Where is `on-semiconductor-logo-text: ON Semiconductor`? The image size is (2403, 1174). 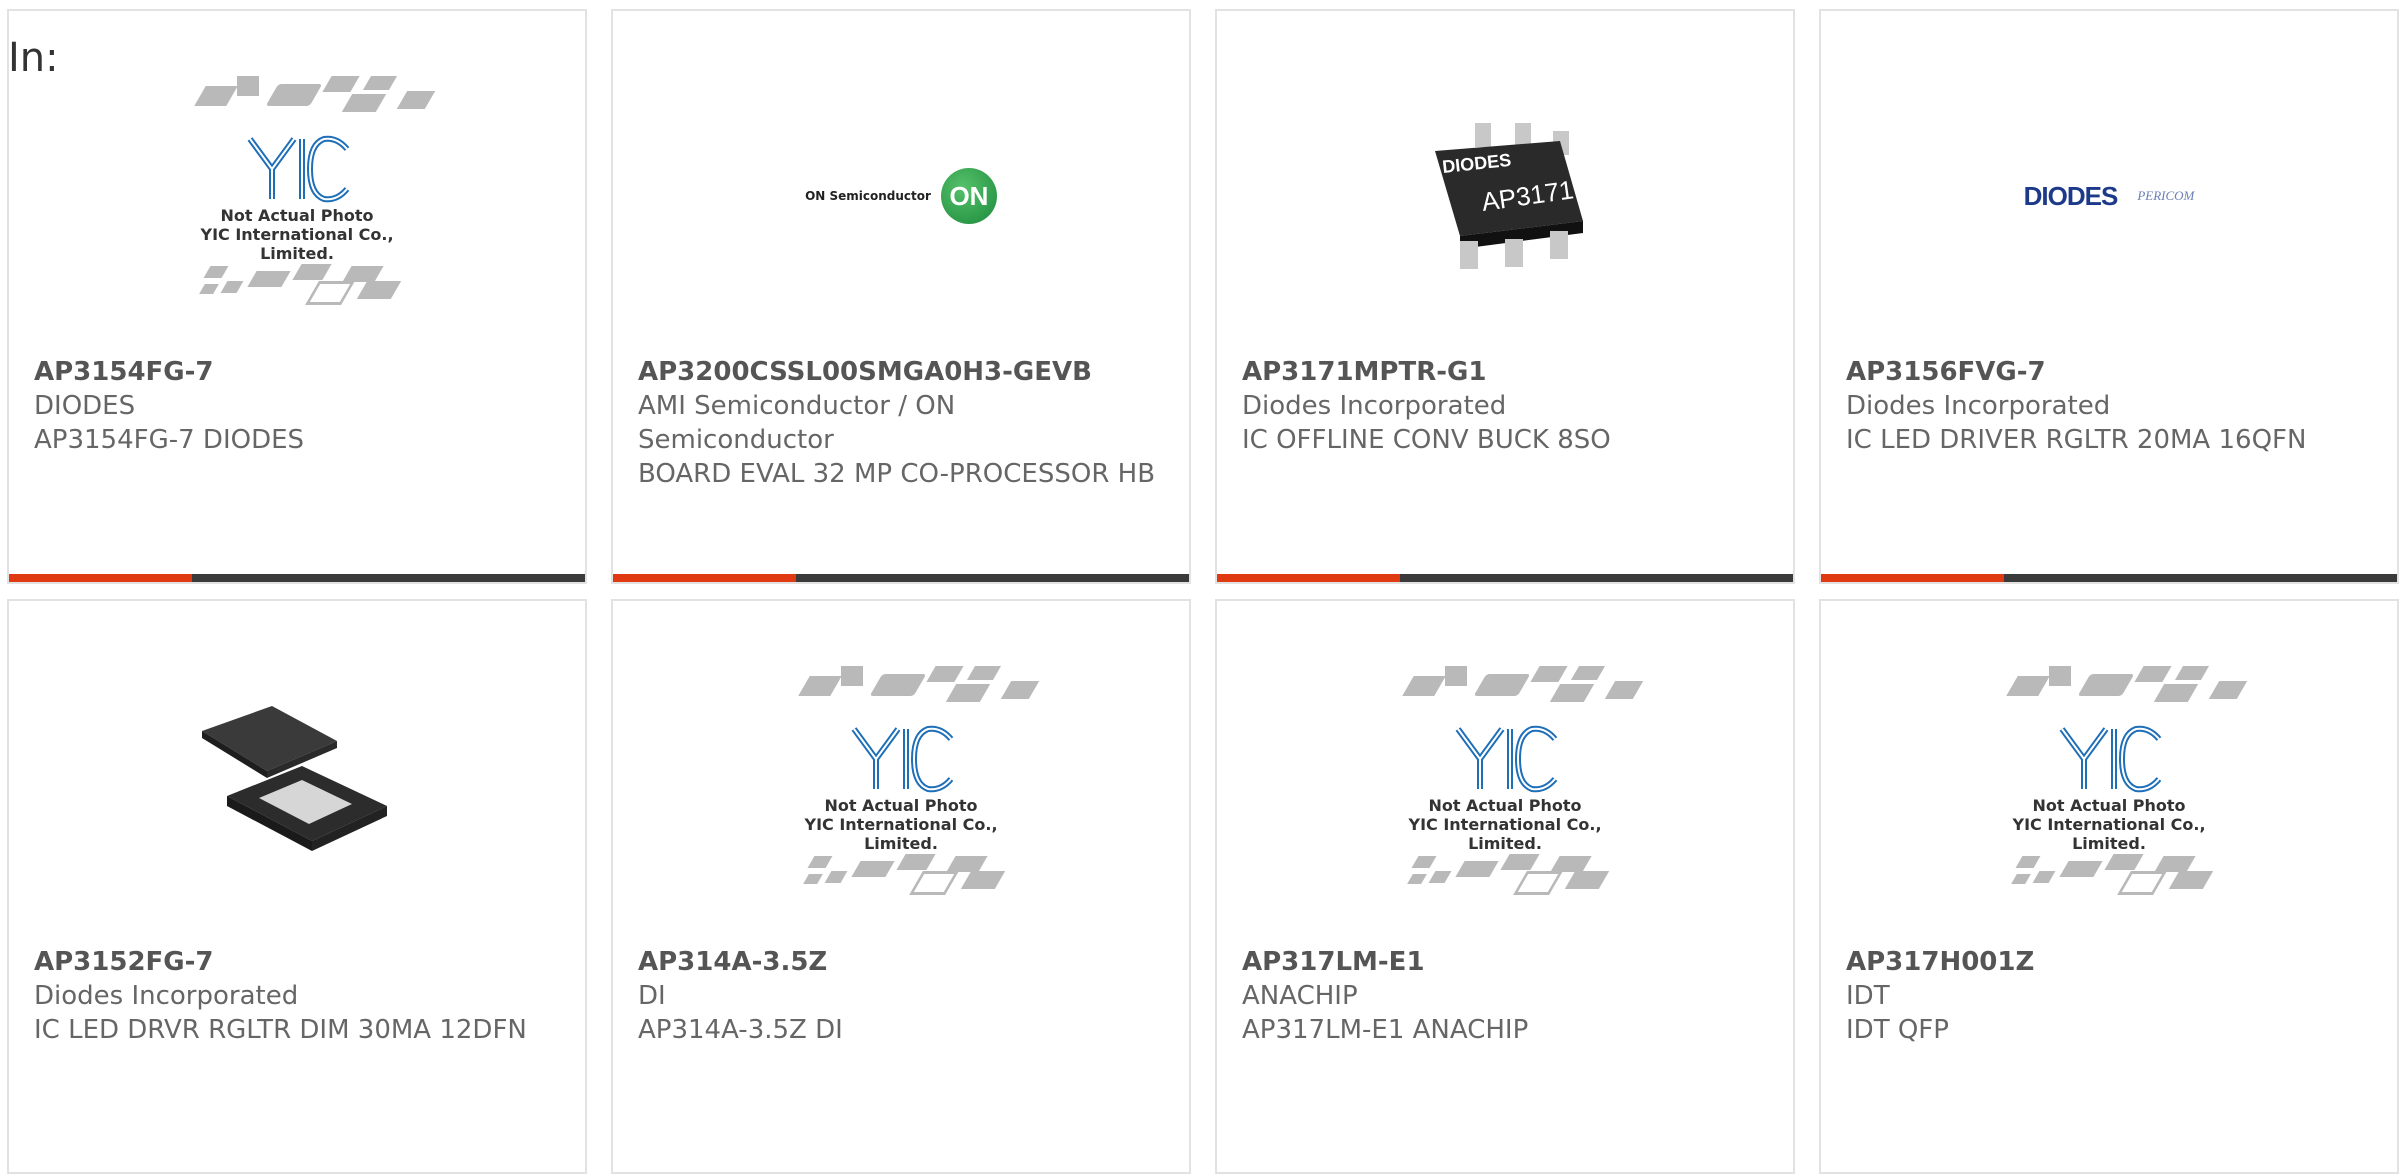 on-semiconductor-logo-text: ON Semiconductor is located at coordinates (868, 196).